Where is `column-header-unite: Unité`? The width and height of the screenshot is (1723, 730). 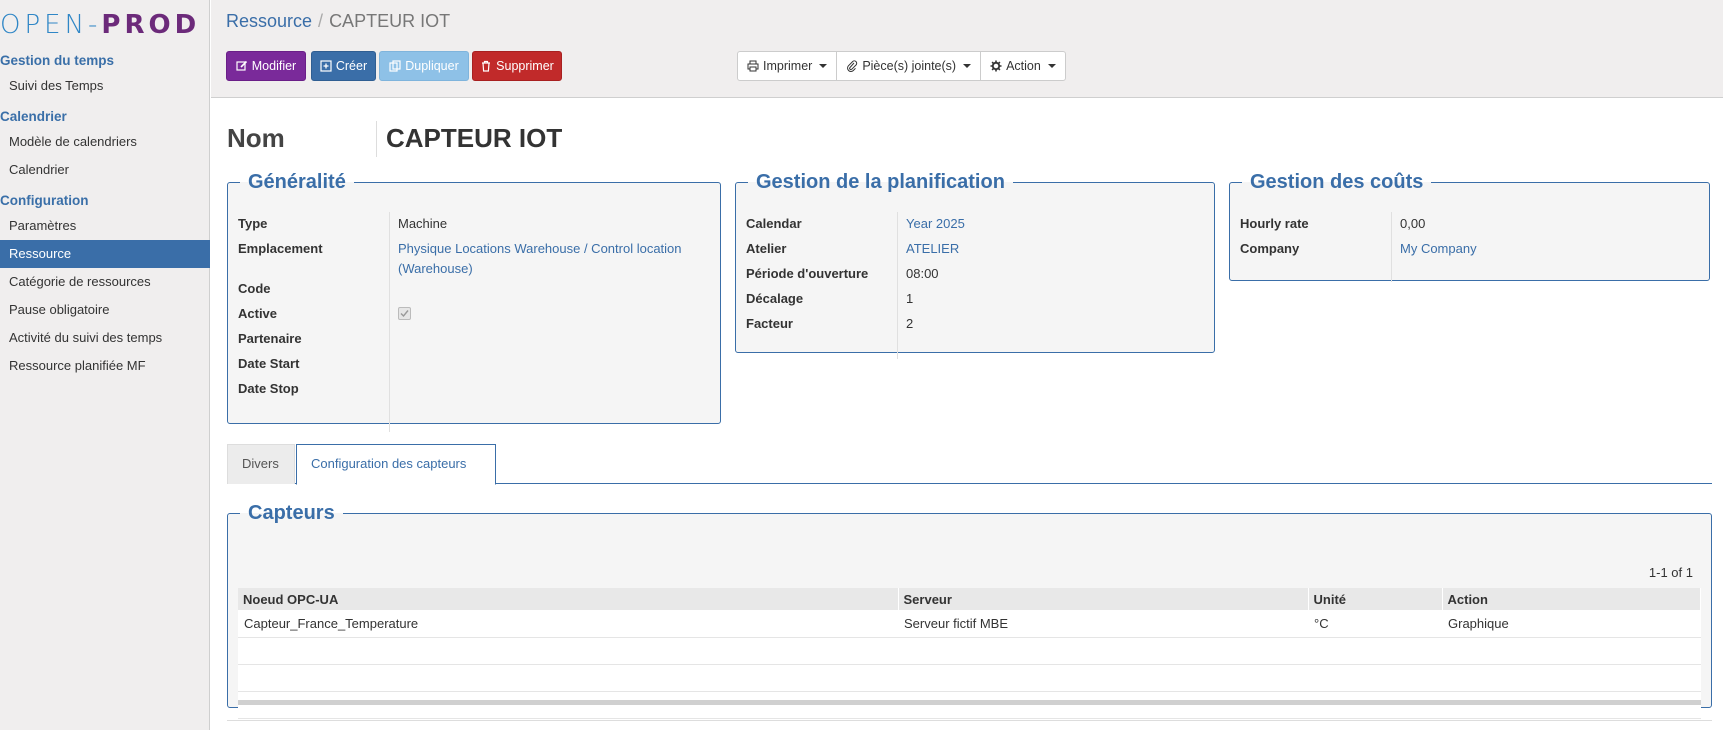
column-header-unite: Unité is located at coordinates (1375, 599).